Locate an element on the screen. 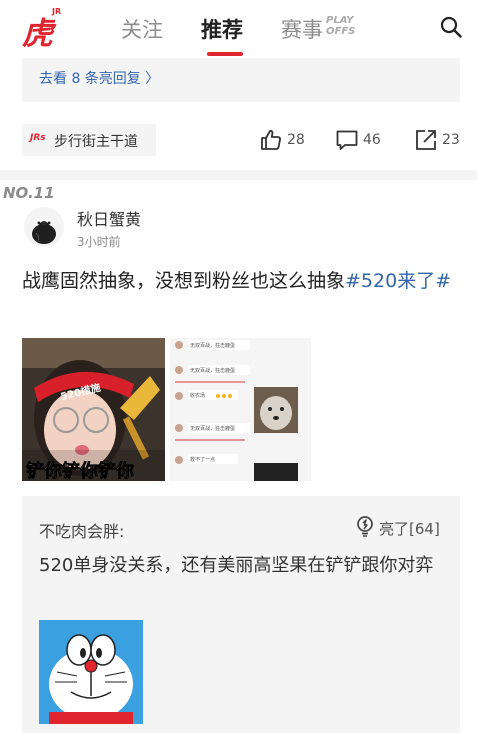 The width and height of the screenshot is (477, 733). comment-image is located at coordinates (91, 672).